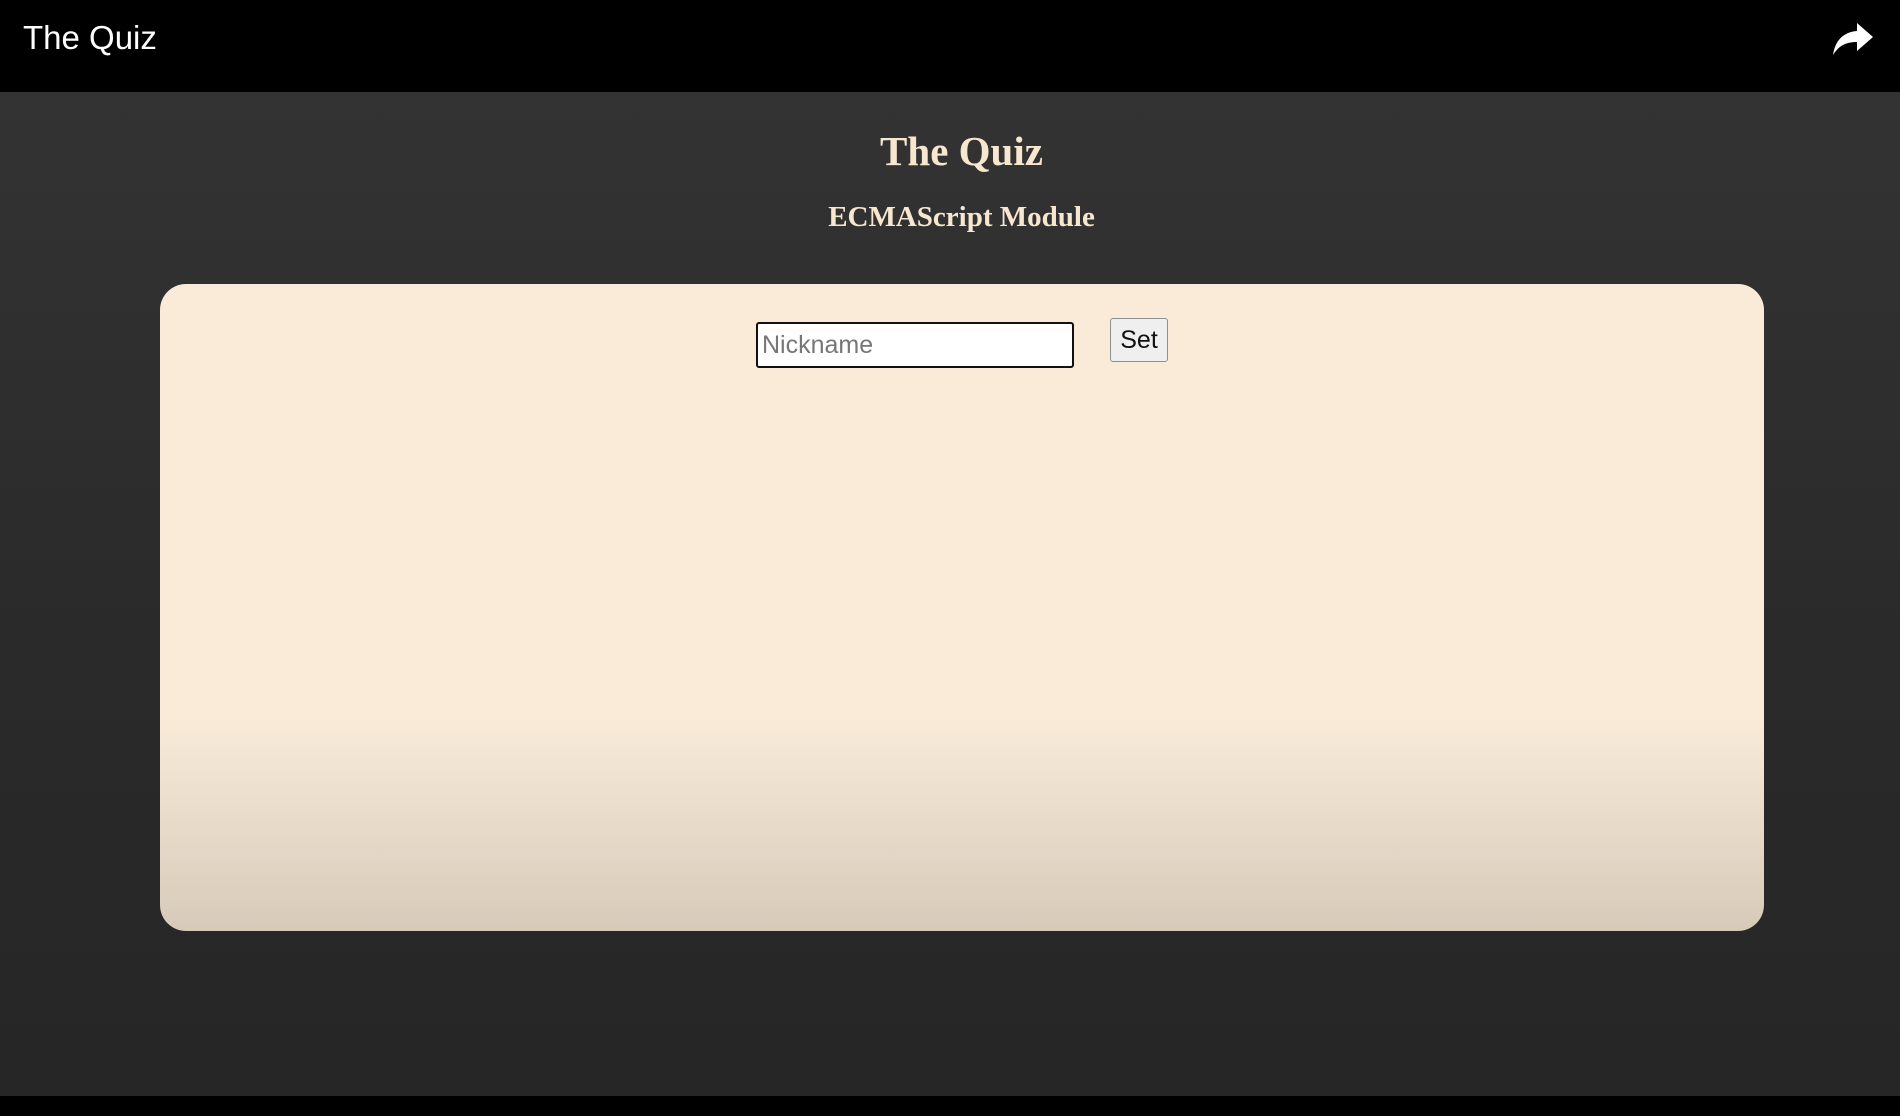 The width and height of the screenshot is (1900, 1116). What do you see at coordinates (90, 37) in the screenshot?
I see `window-title: The Quiz` at bounding box center [90, 37].